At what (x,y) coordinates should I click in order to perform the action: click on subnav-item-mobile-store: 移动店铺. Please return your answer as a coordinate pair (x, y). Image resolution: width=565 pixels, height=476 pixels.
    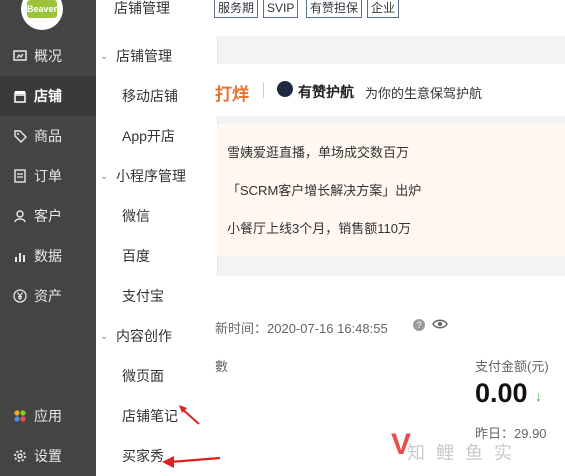
    Looking at the image, I should click on (156, 96).